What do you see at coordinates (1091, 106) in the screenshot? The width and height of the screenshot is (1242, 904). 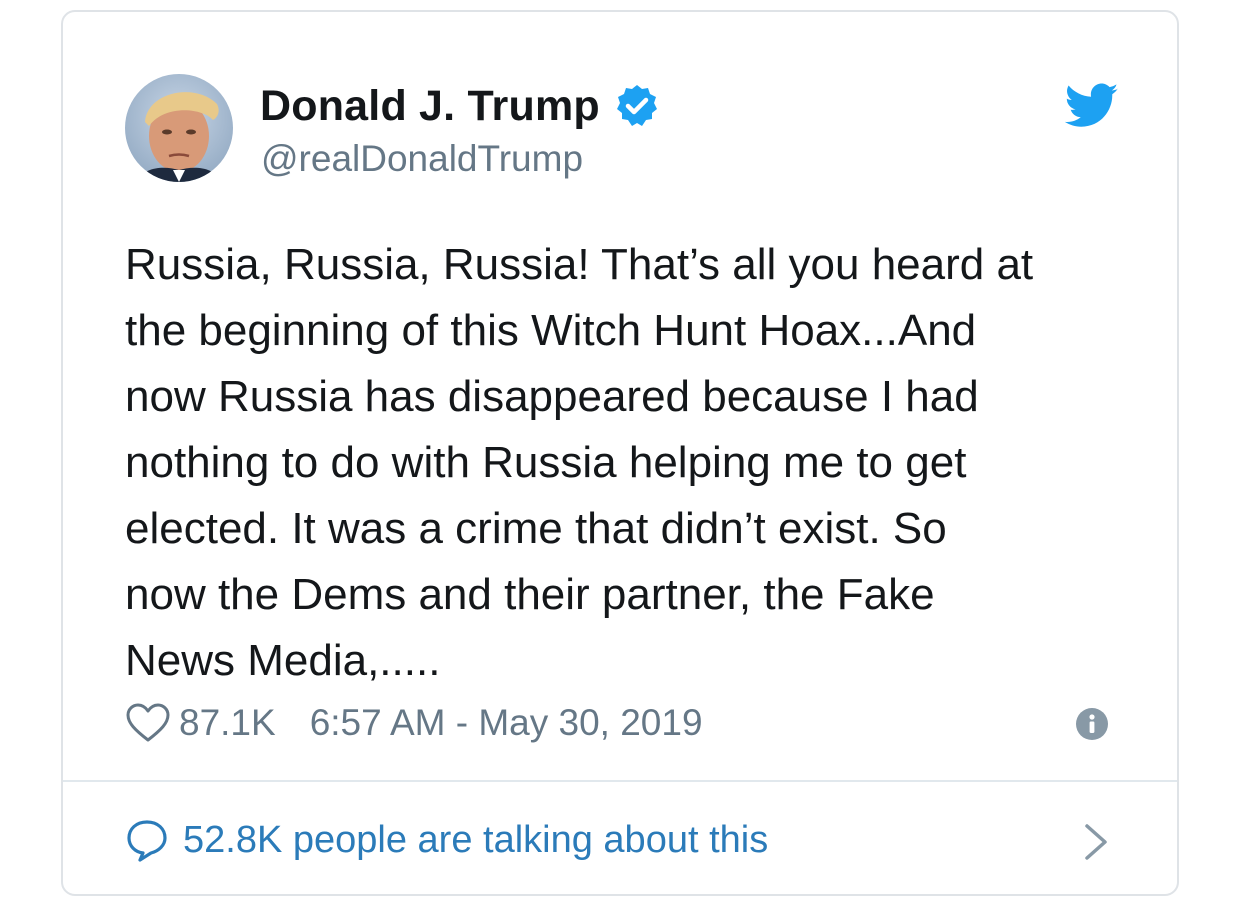 I see `twitter-bird-icon` at bounding box center [1091, 106].